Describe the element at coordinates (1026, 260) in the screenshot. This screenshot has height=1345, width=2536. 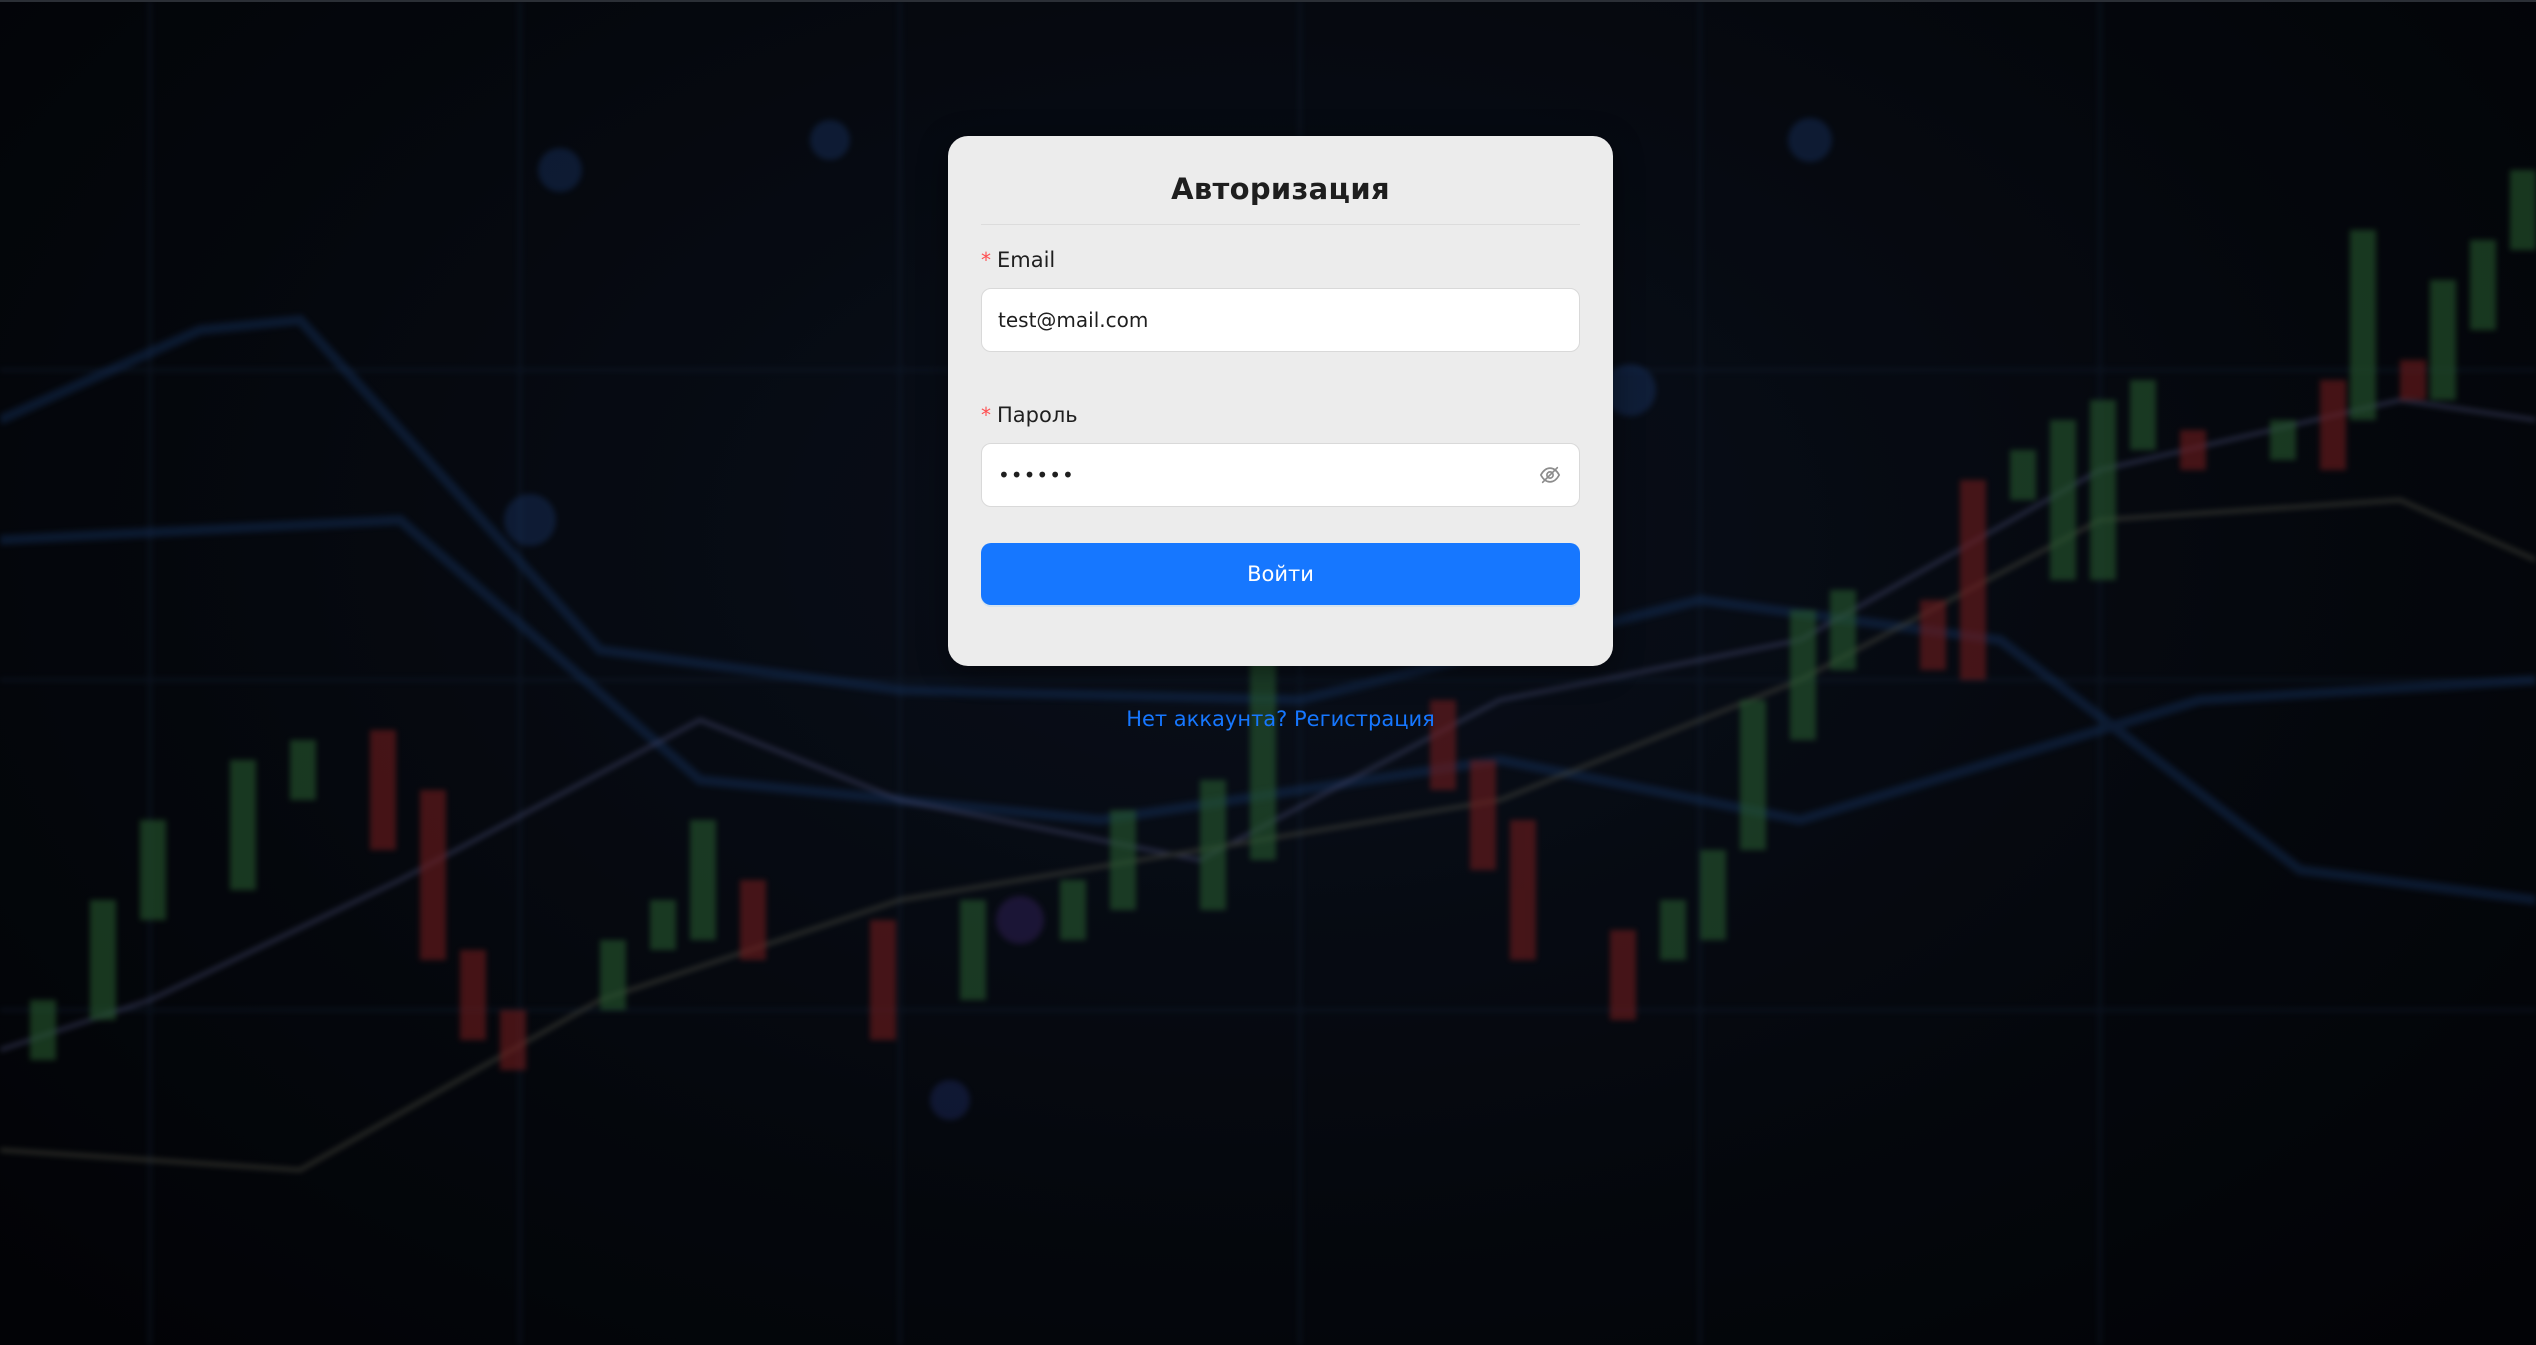
I see `email-label-text: Email` at that location.